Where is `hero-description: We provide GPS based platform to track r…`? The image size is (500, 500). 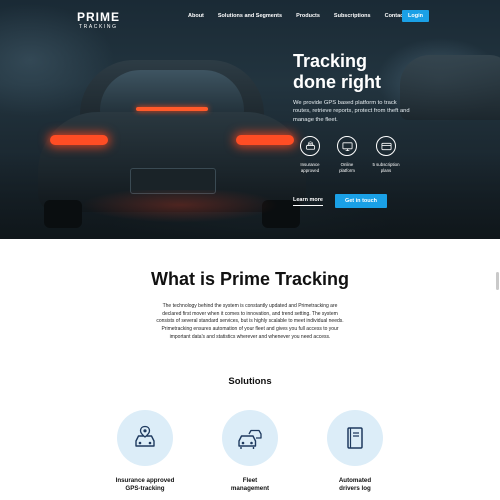 hero-description: We provide GPS based platform to track r… is located at coordinates (351, 111).